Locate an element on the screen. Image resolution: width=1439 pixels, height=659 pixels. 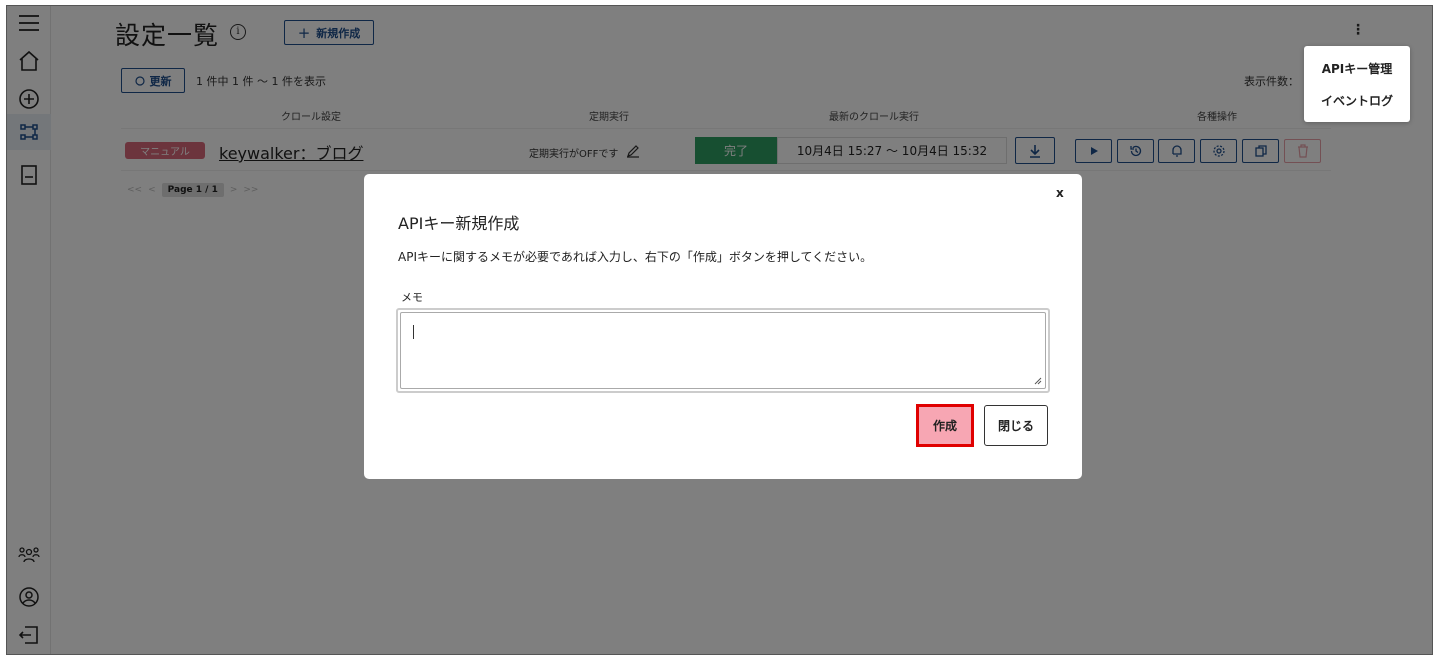
text-caret is located at coordinates (413, 332).